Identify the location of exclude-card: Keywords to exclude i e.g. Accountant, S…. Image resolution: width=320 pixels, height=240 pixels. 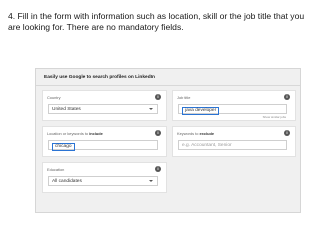
(234, 141).